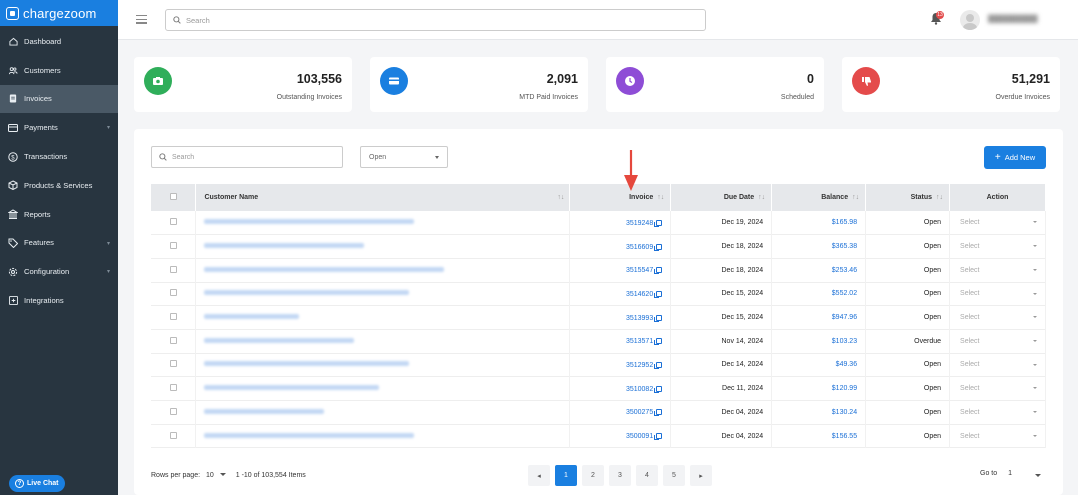 This screenshot has width=1078, height=495. I want to click on select-all-checkbox, so click(174, 197).